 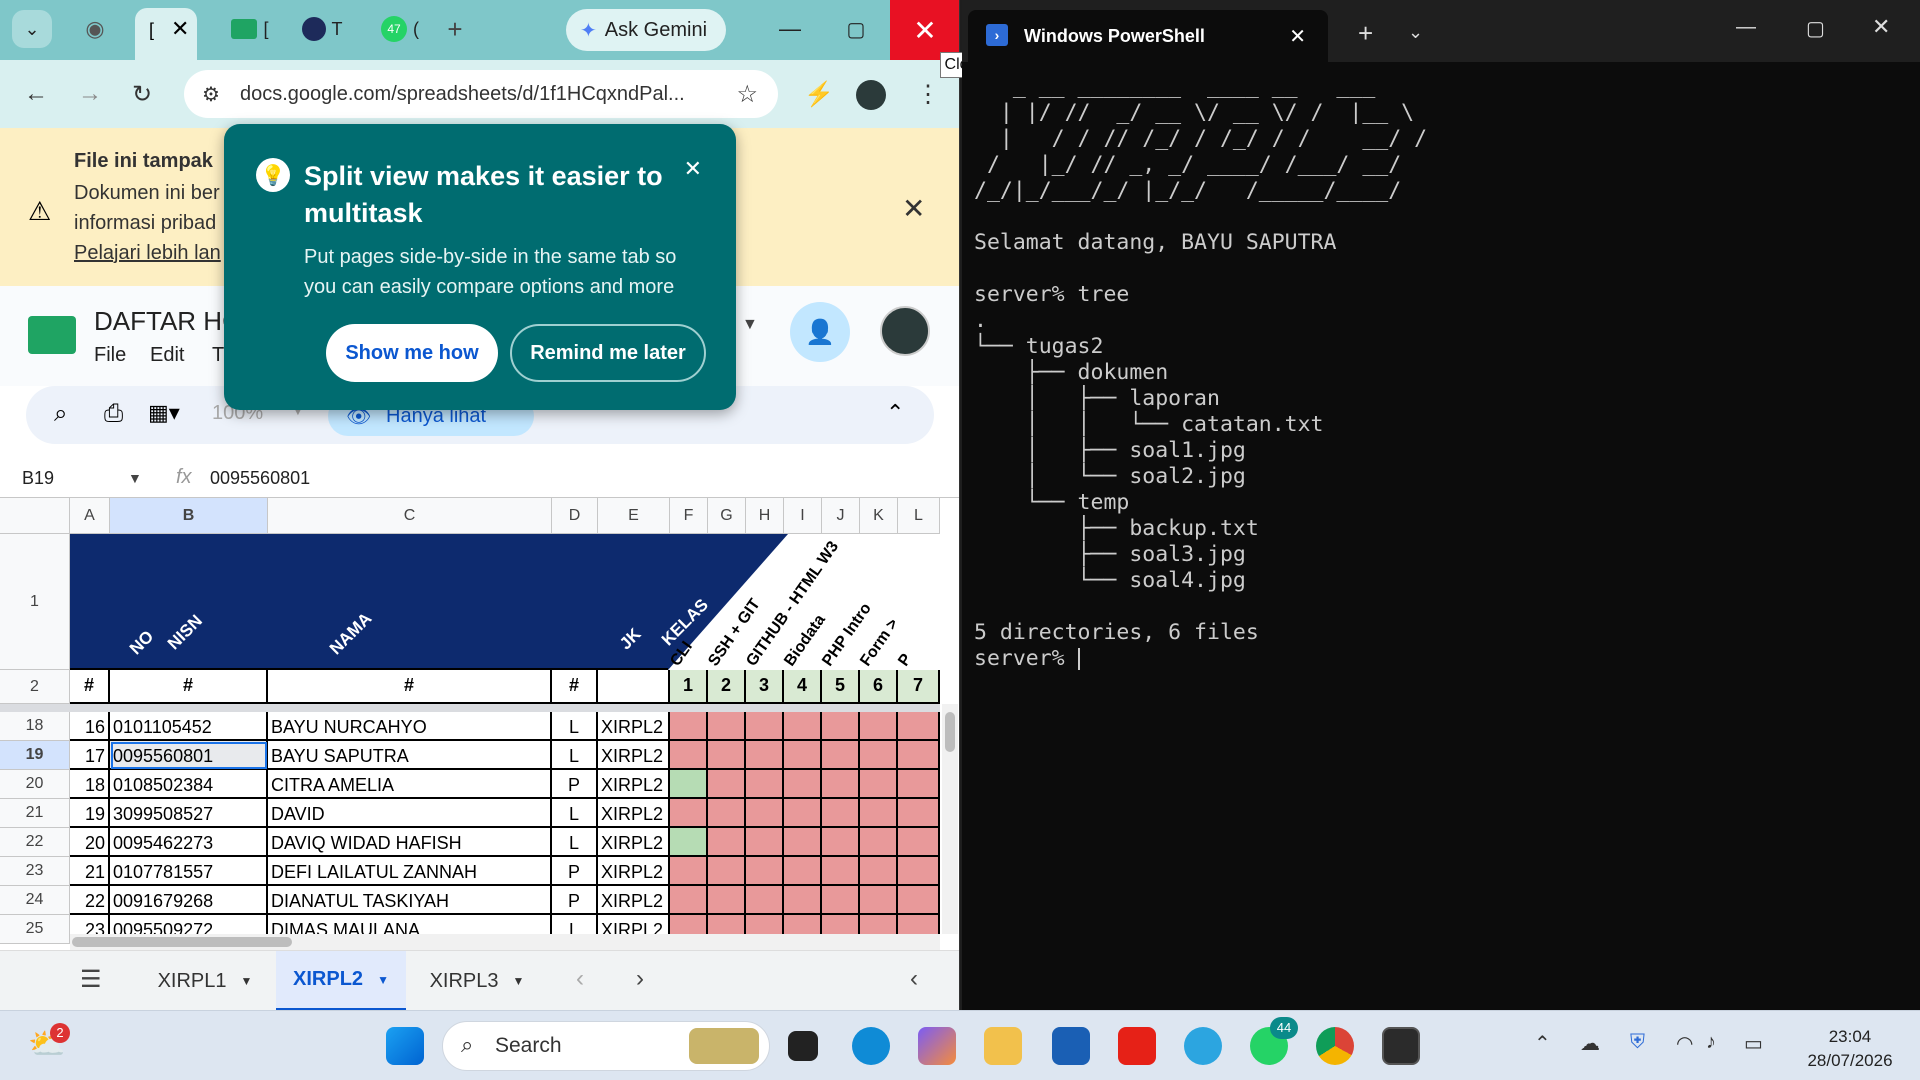 I want to click on profile-avatar, so click(x=871, y=95).